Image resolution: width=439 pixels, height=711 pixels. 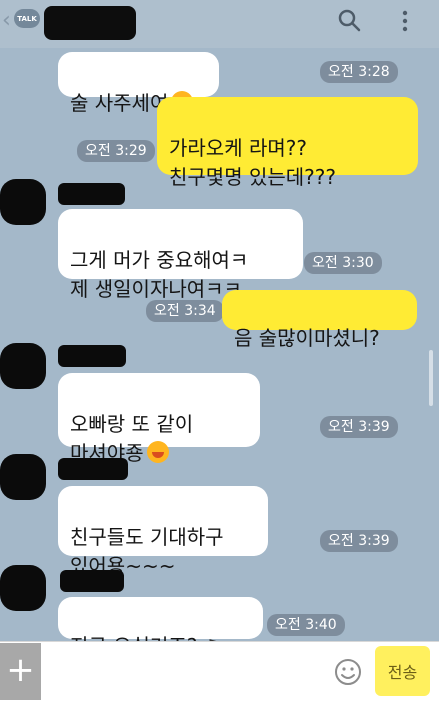 I want to click on back-chevron-icon: ‹, so click(x=6, y=20).